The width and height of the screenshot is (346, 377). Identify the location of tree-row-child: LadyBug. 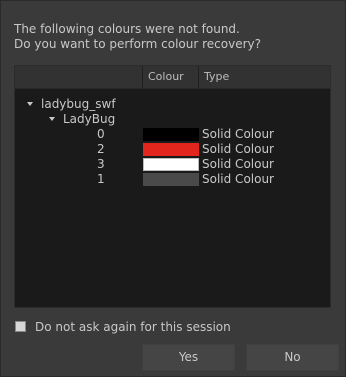
(172, 119).